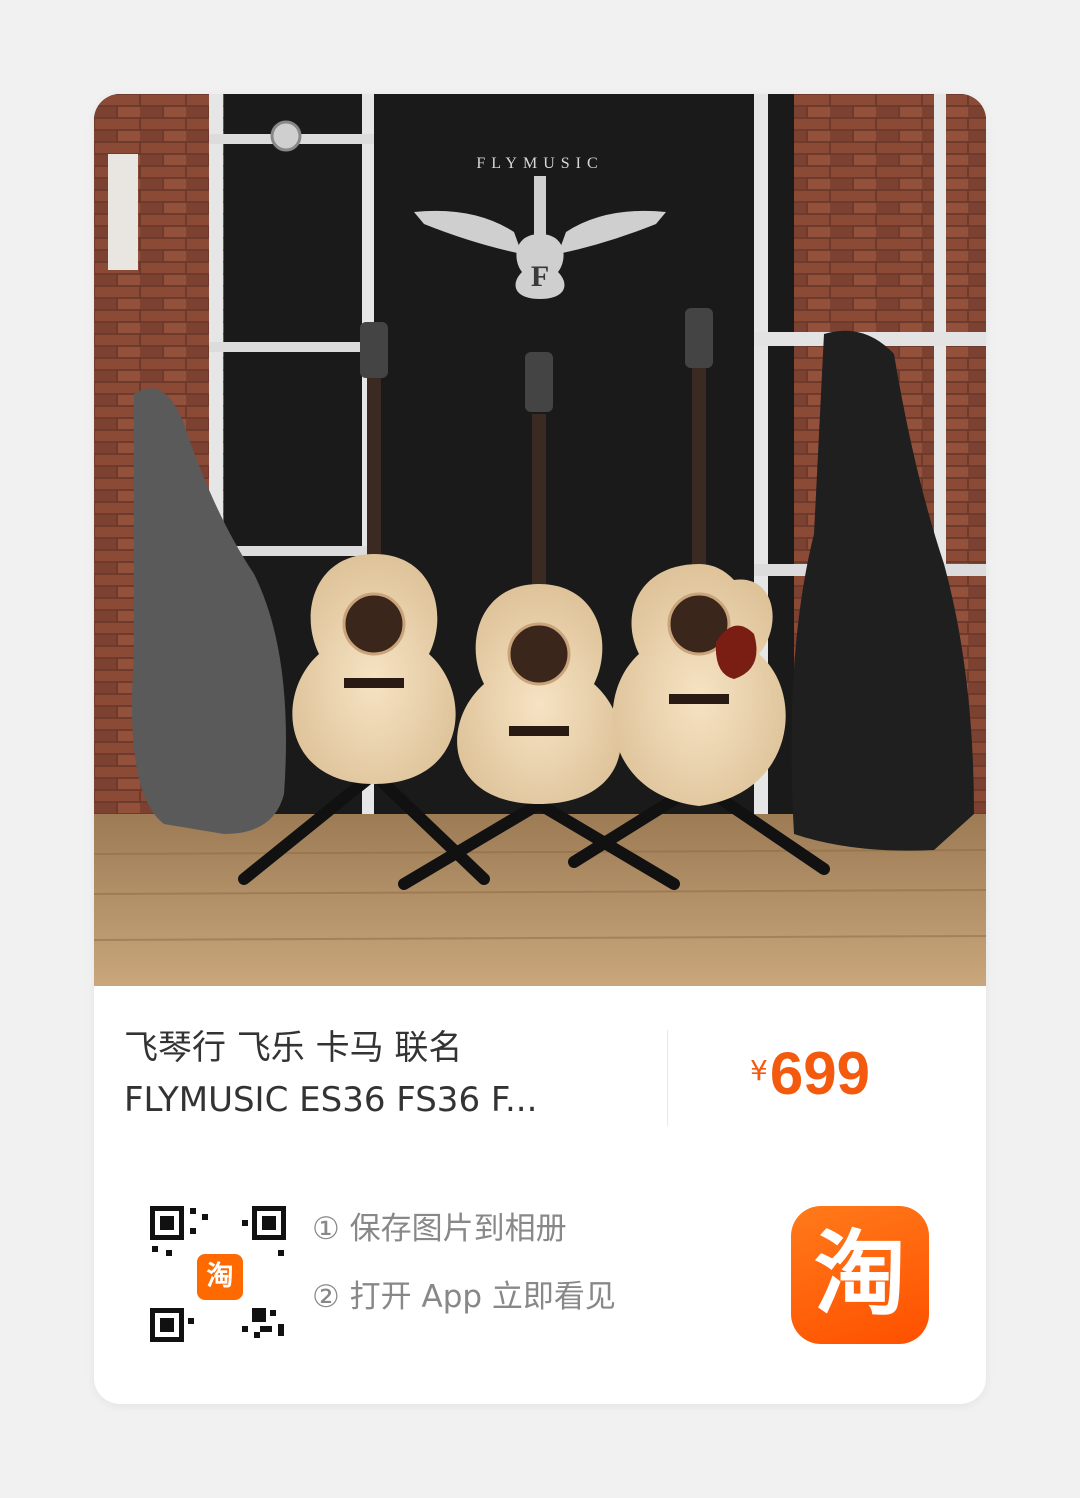 The height and width of the screenshot is (1498, 1080). I want to click on svg-text: F, so click(540, 276).